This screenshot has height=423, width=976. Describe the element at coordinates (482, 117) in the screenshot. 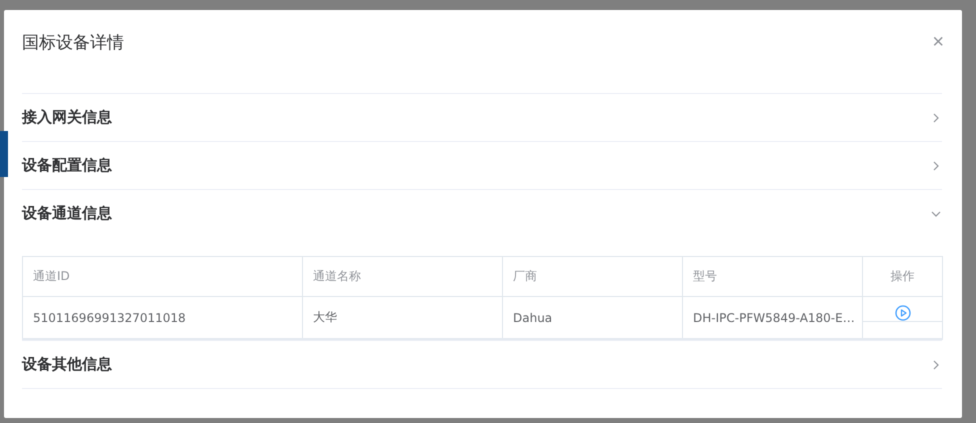

I see `collapse-header: 接入网关信息` at that location.